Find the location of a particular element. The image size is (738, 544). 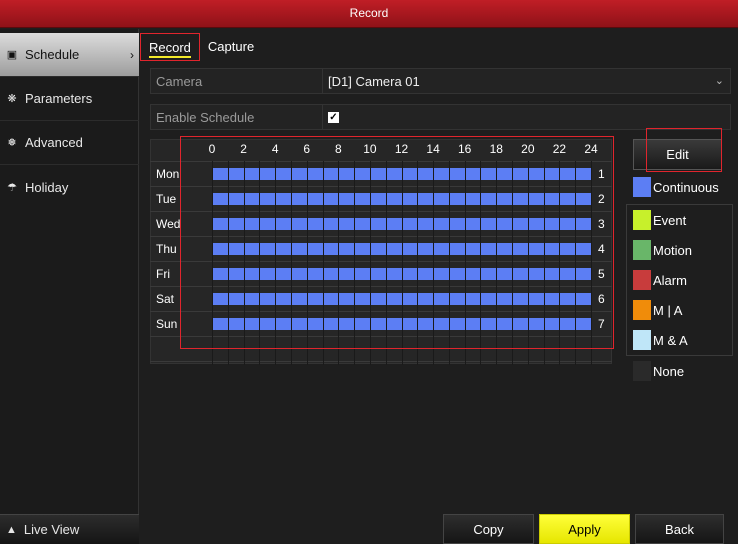

sidebar-item-parameters: ❋ Parameters is located at coordinates (69, 99).